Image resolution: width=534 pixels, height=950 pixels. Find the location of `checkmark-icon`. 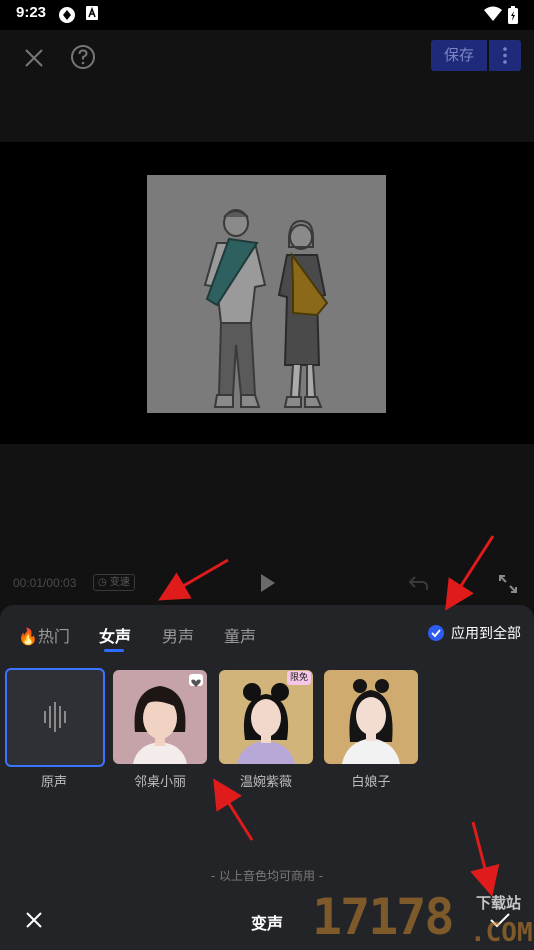

checkmark-icon is located at coordinates (436, 633).